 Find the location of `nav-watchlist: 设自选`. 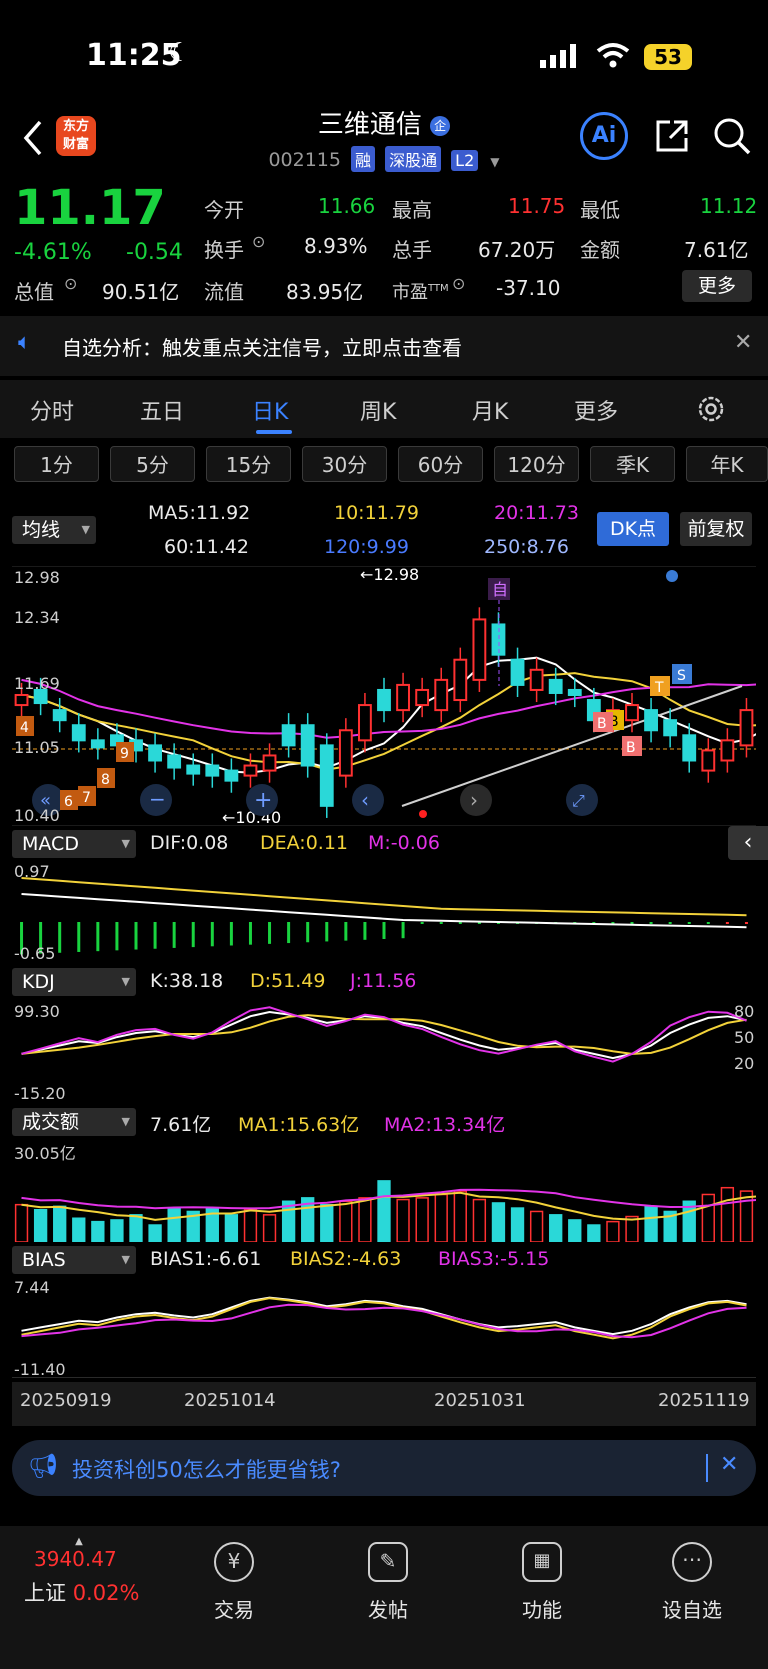

nav-watchlist: 设自选 is located at coordinates (692, 1608).